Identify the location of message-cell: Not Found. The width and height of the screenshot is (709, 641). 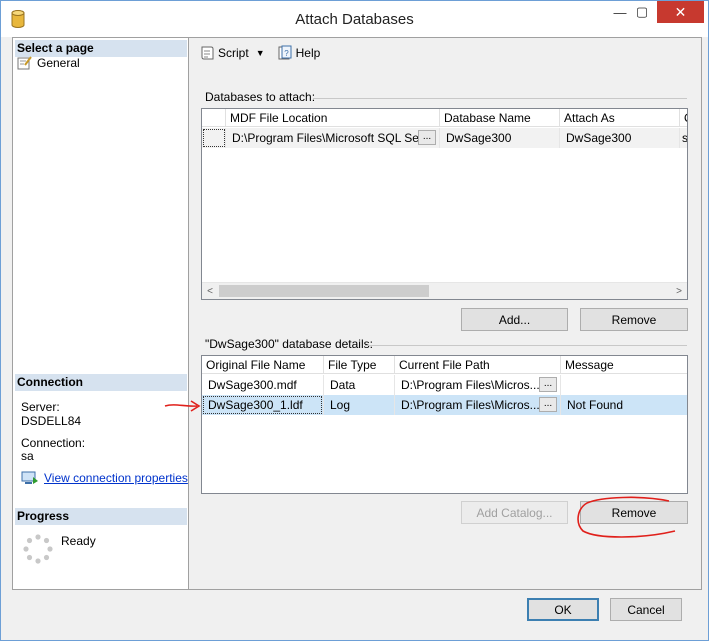
(624, 405).